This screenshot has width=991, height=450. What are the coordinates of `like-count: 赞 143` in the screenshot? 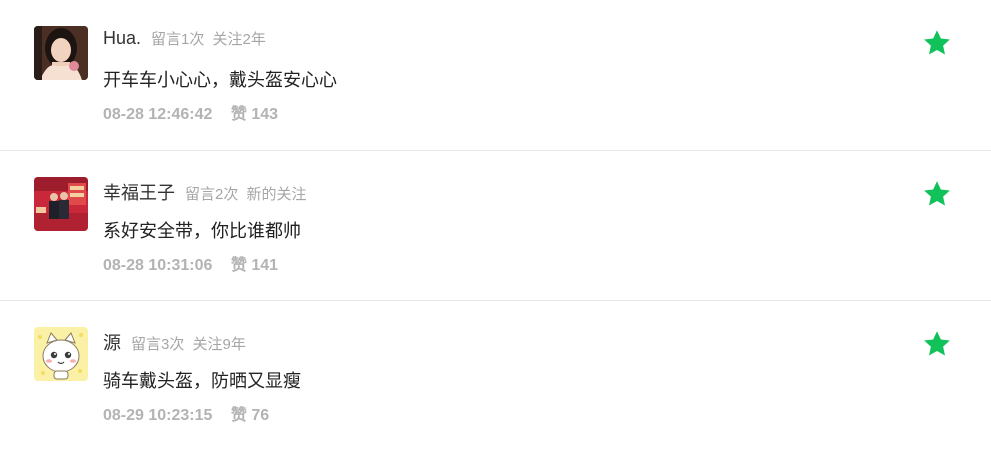 It's located at (254, 114).